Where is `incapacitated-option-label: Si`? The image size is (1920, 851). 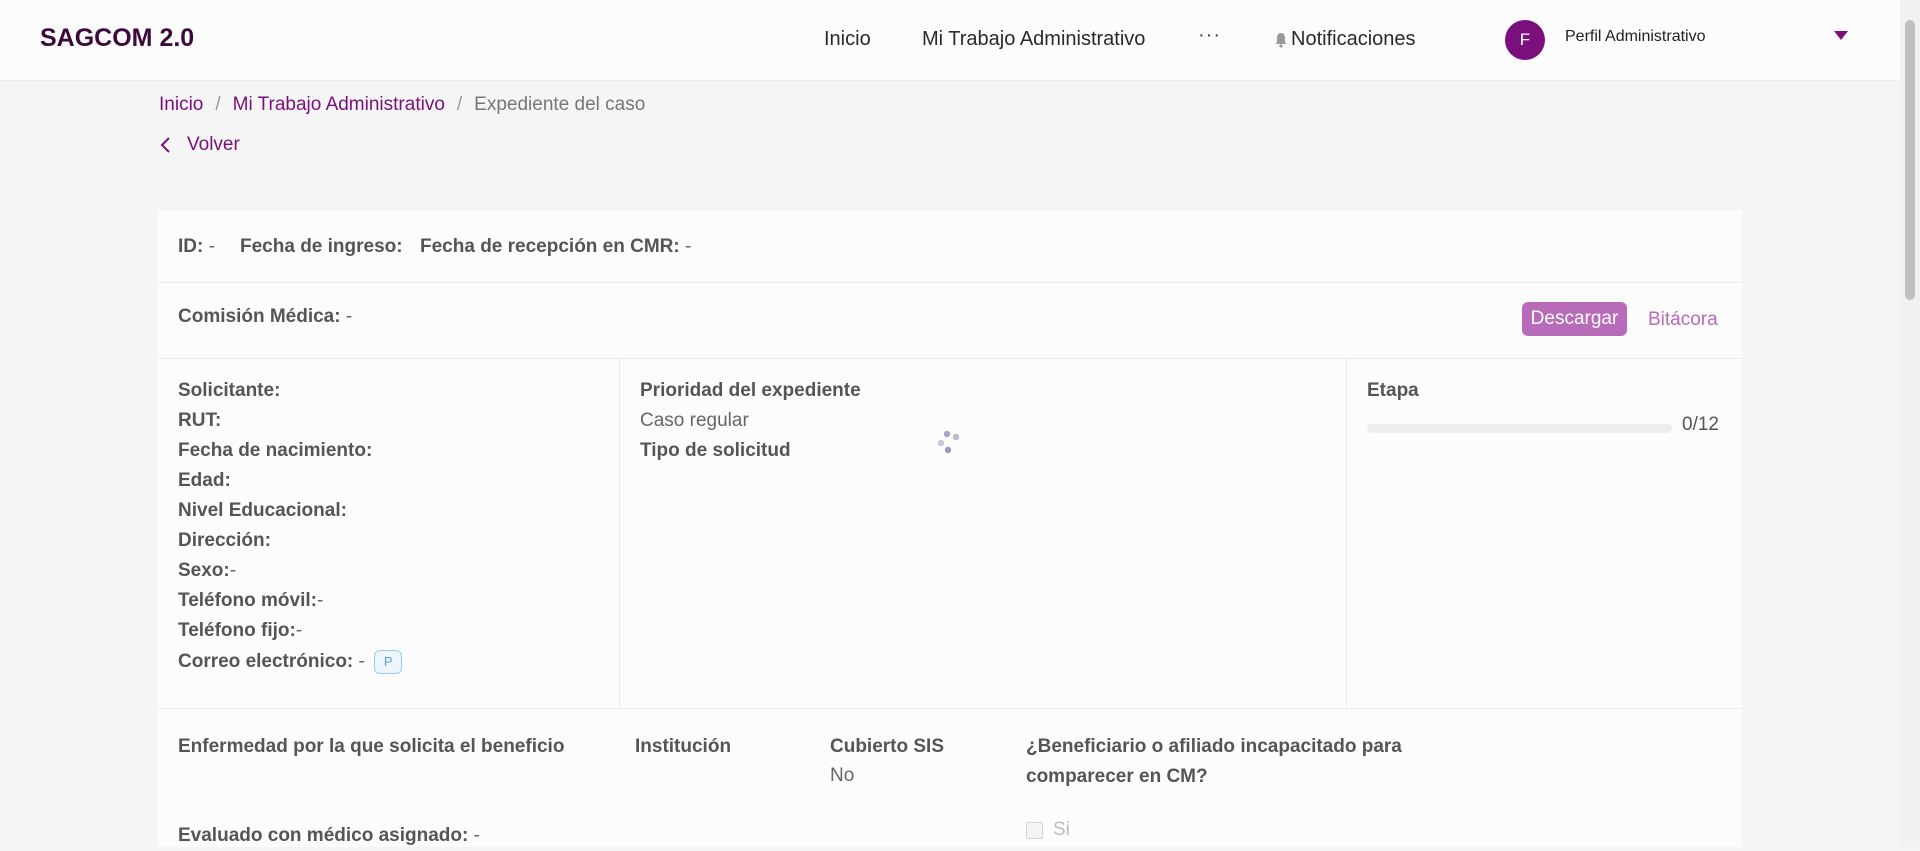
incapacitated-option-label: Si is located at coordinates (1061, 829).